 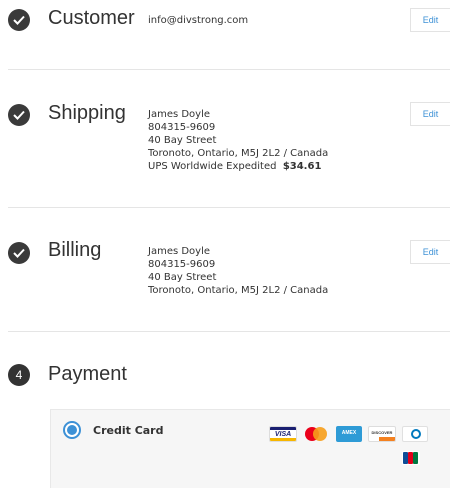 I want to click on section-title-payment: Payment, so click(x=87, y=374).